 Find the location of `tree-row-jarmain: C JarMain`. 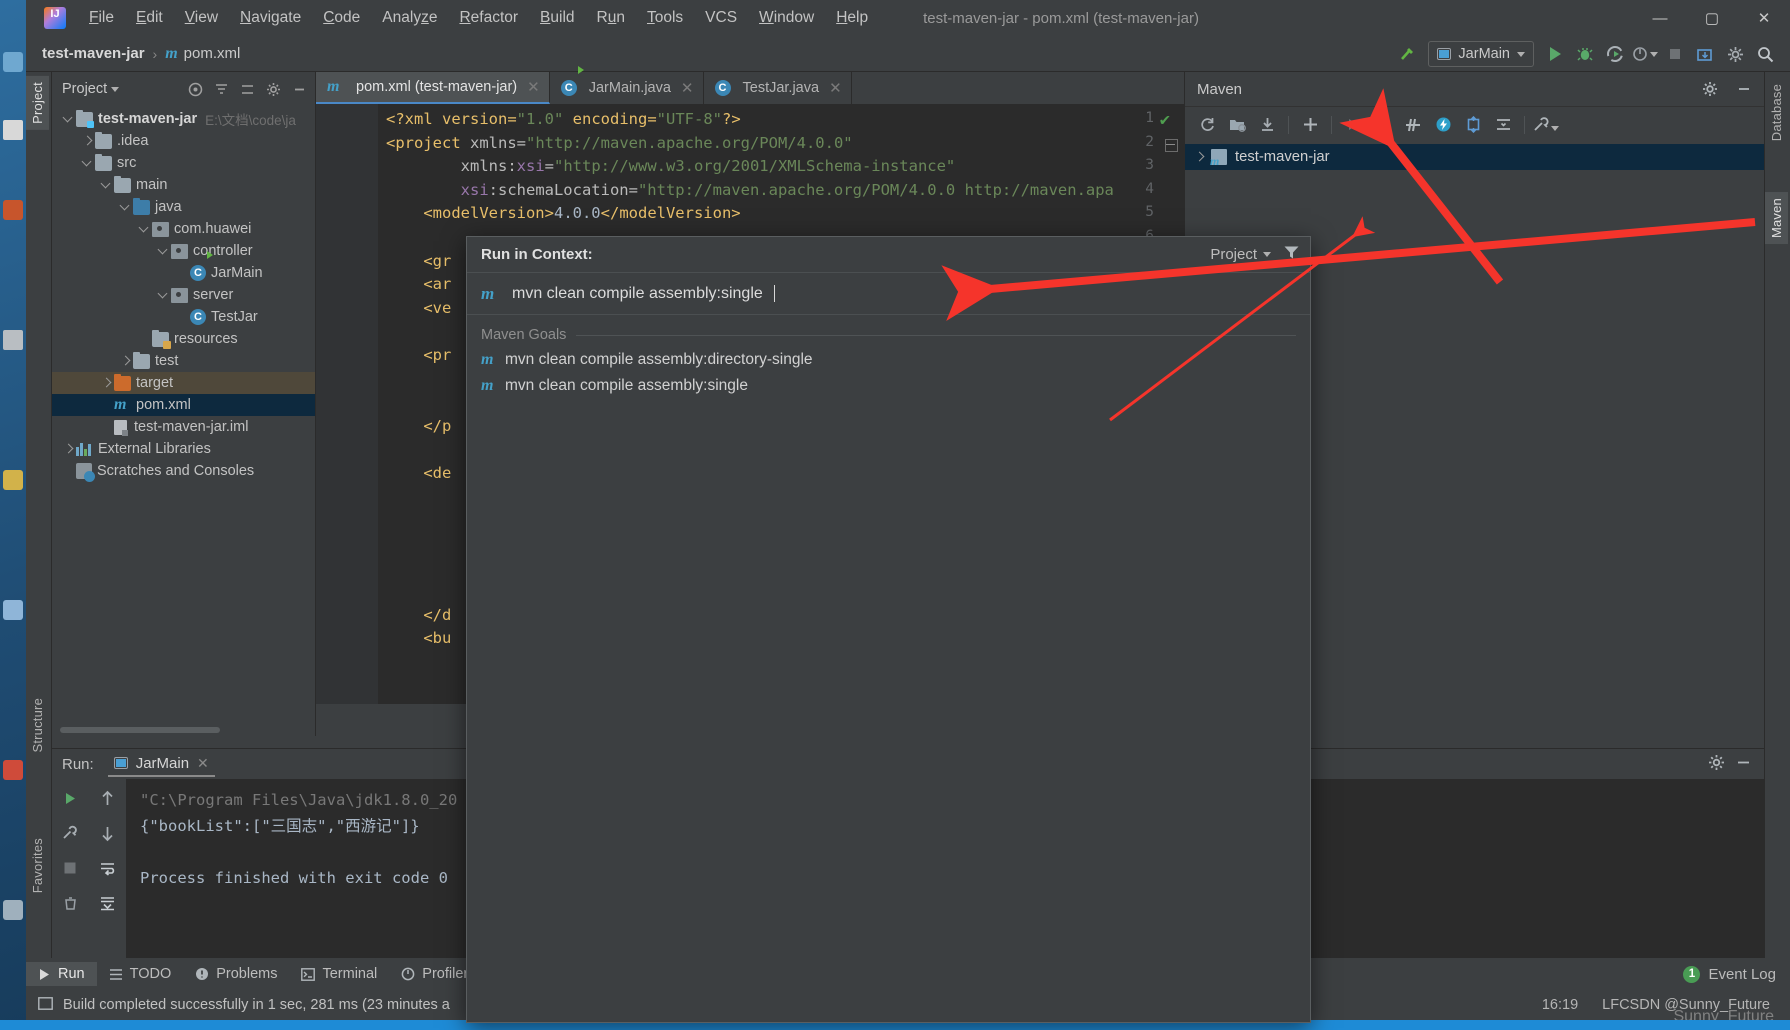

tree-row-jarmain: C JarMain is located at coordinates (183, 273).